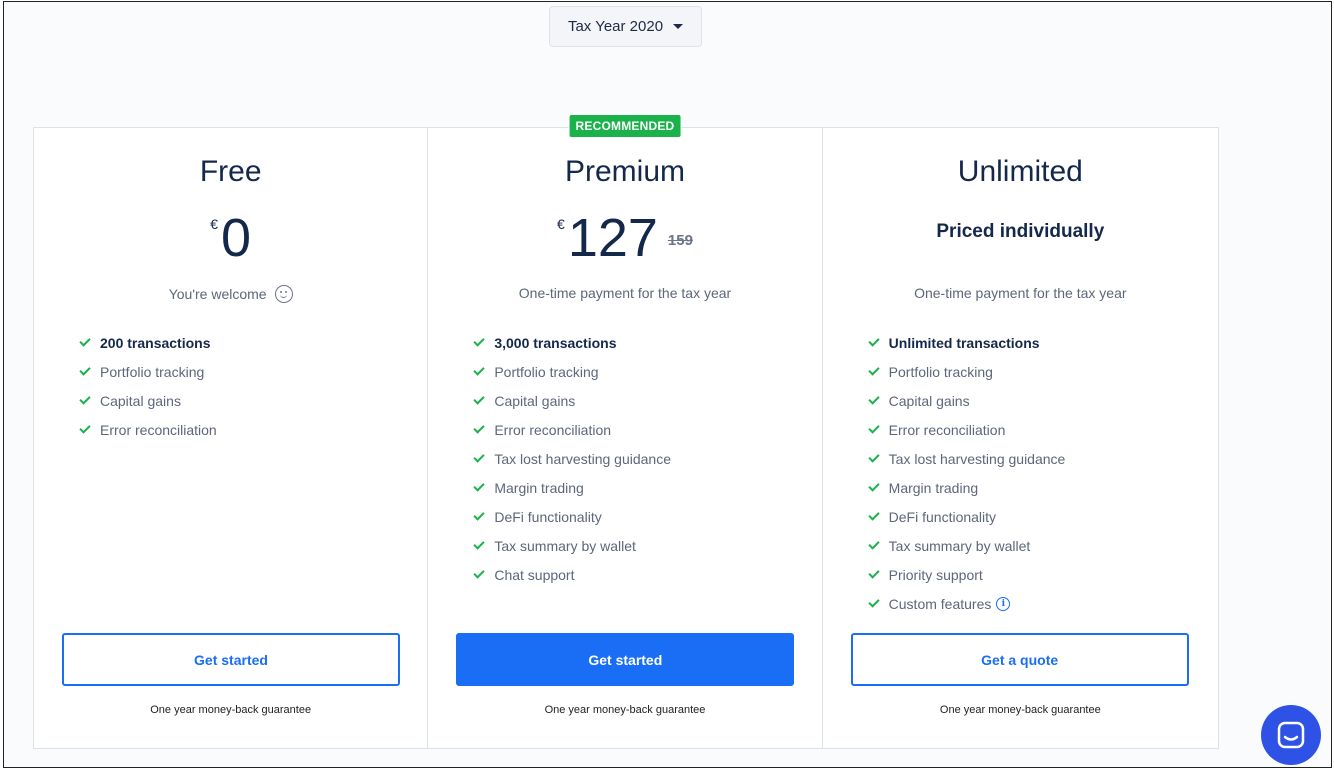 Image resolution: width=1334 pixels, height=770 pixels. Describe the element at coordinates (231, 659) in the screenshot. I see `get-started-button-free: Get started` at that location.